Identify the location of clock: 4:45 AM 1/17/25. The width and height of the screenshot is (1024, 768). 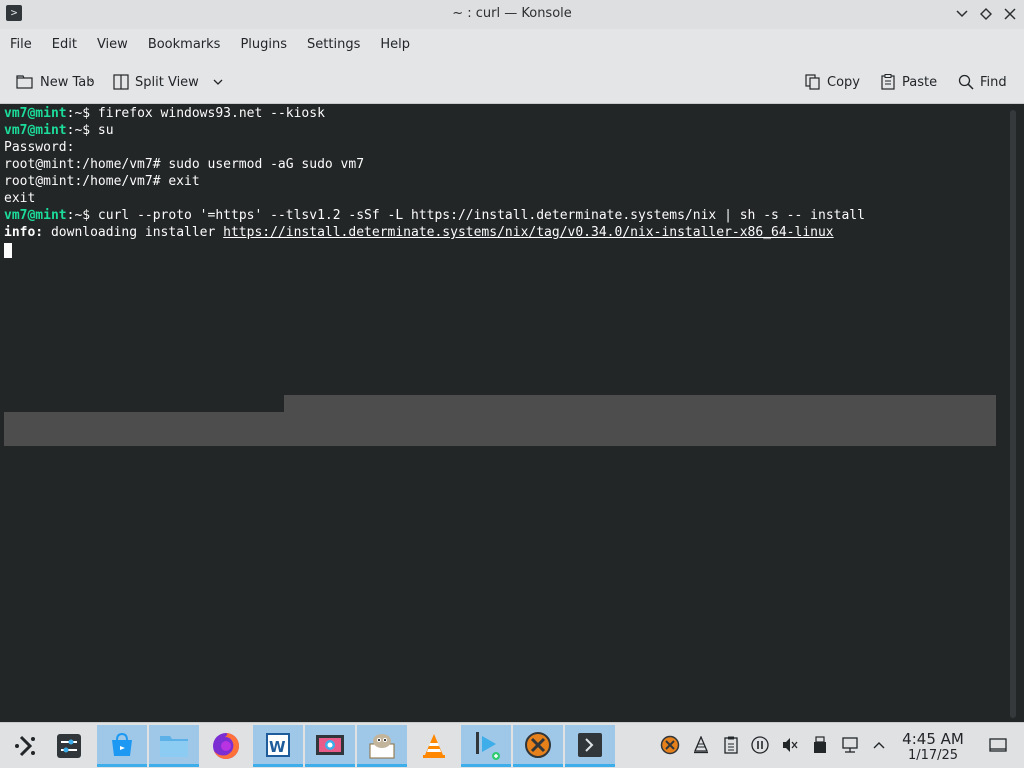
(933, 747).